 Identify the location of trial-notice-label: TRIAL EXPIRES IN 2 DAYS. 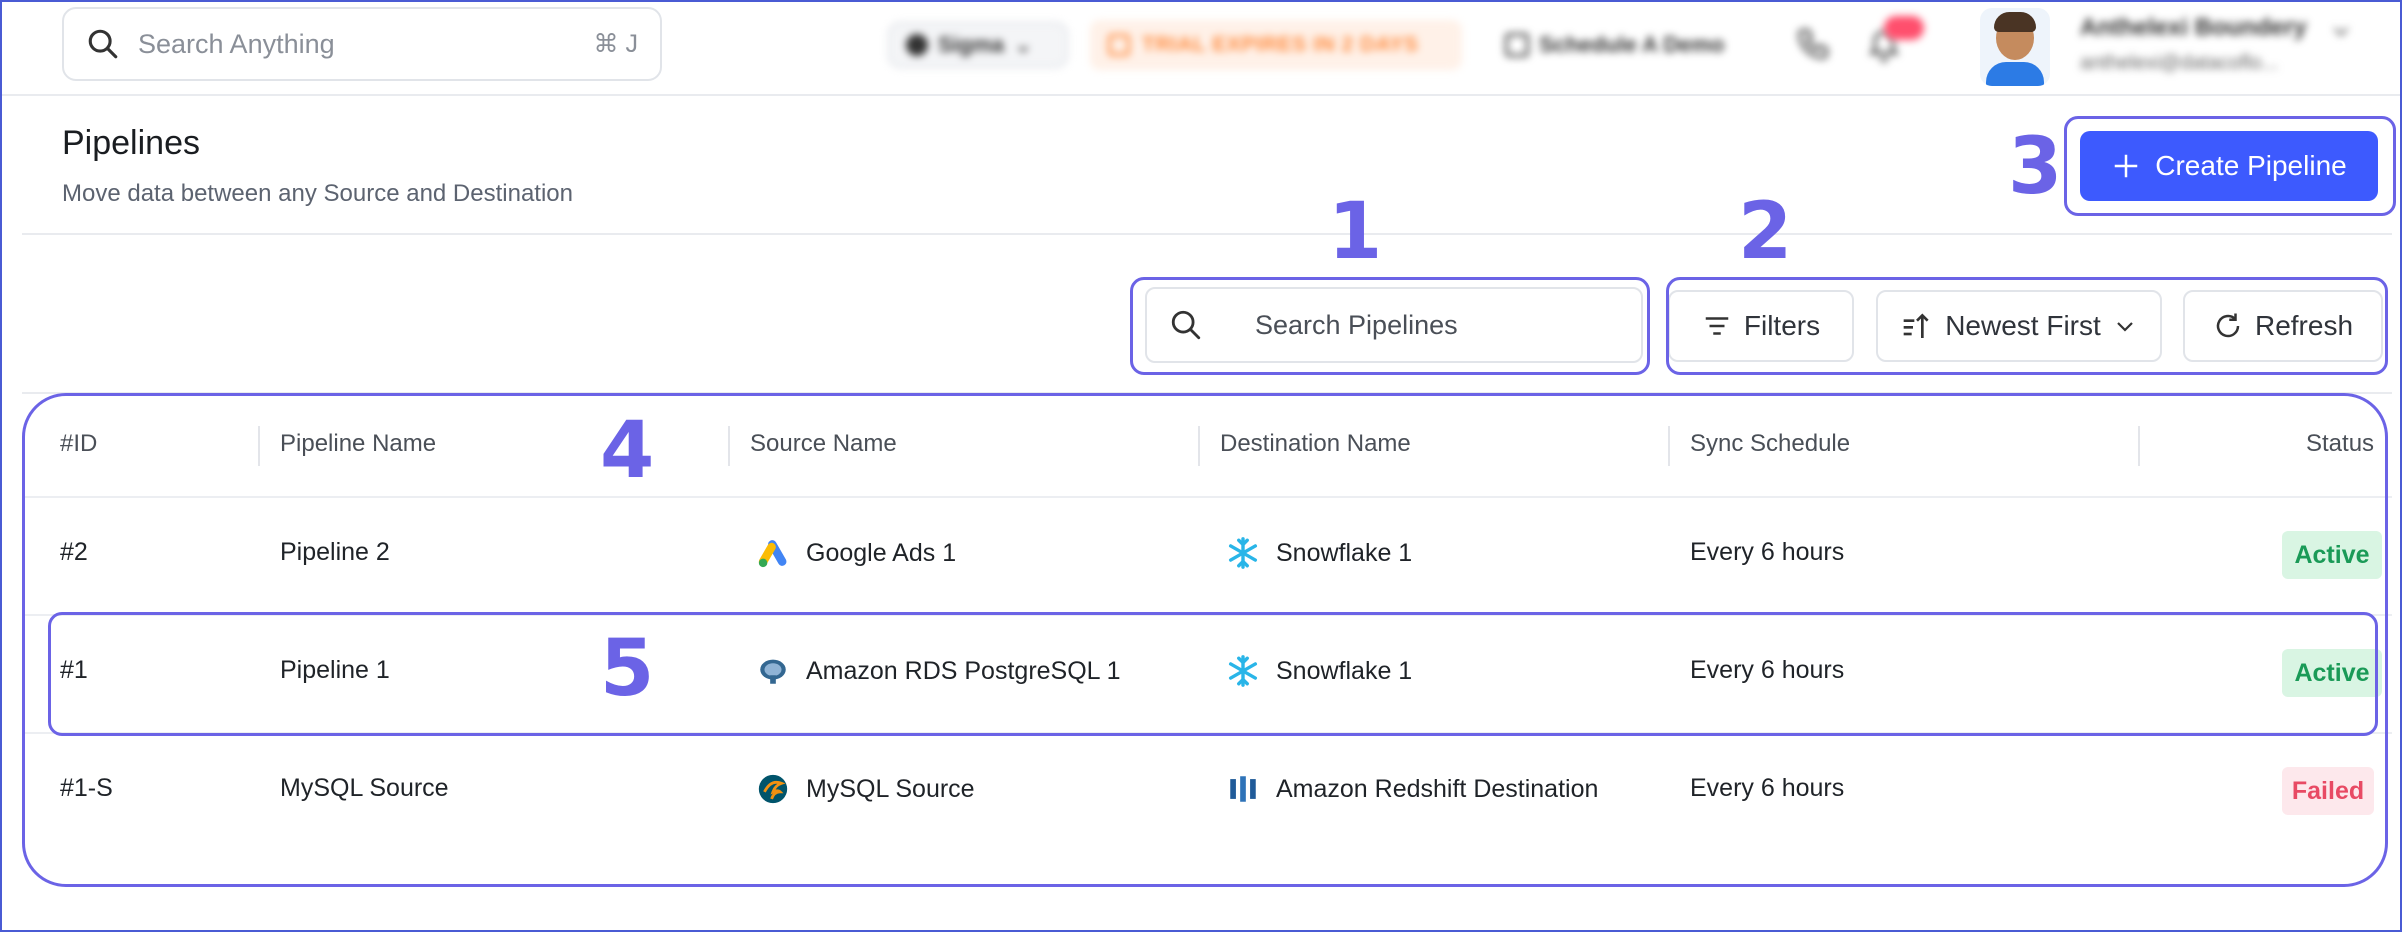
(1280, 44).